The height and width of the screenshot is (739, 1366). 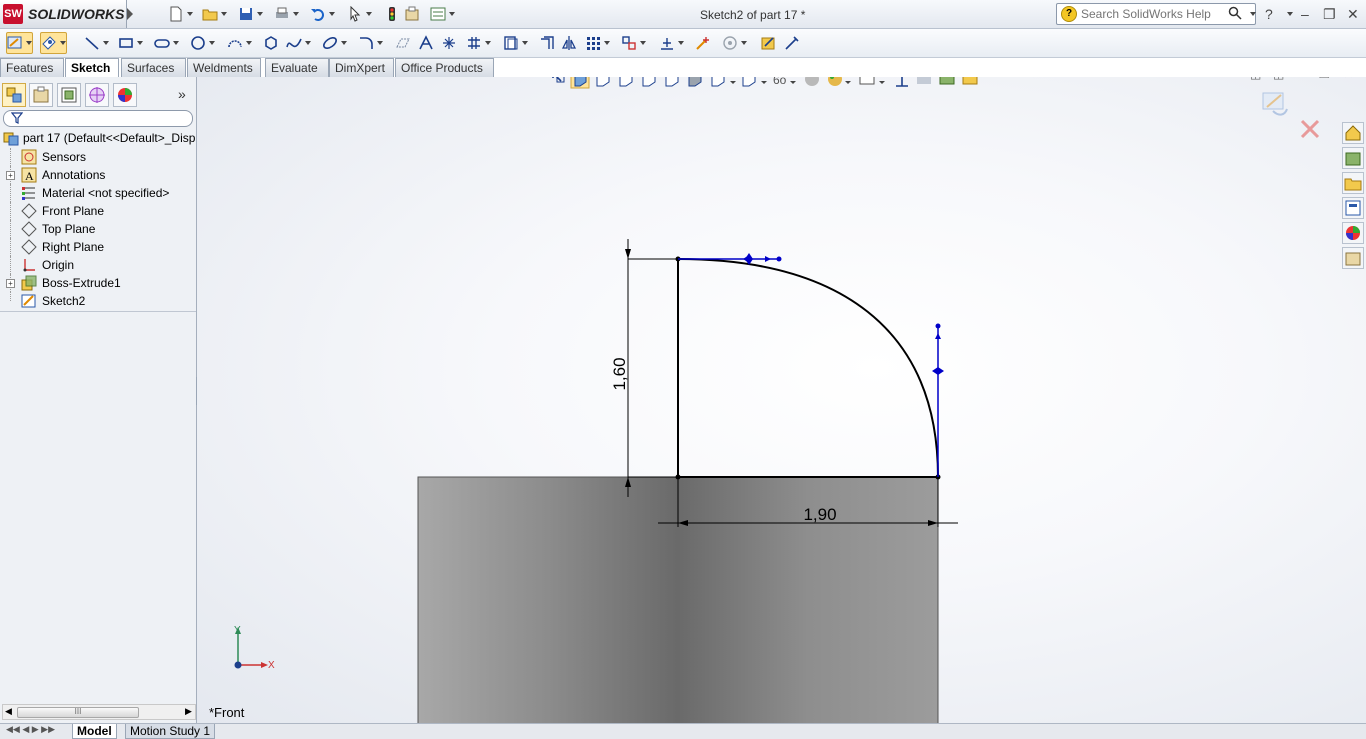 What do you see at coordinates (32, 67) in the screenshot?
I see `tab-features: Features` at bounding box center [32, 67].